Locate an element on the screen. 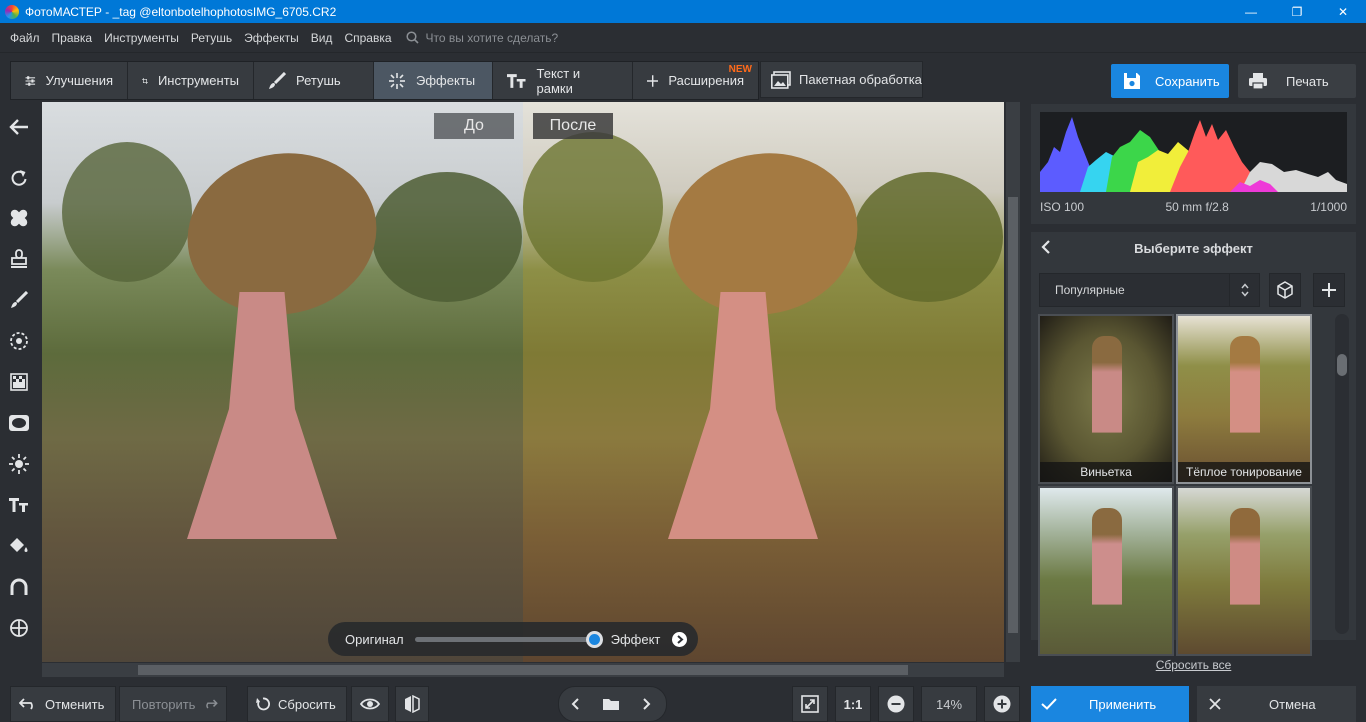 Image resolution: width=1366 pixels, height=722 pixels. search-placeholder: Что вы хотите сделать? is located at coordinates (492, 37).